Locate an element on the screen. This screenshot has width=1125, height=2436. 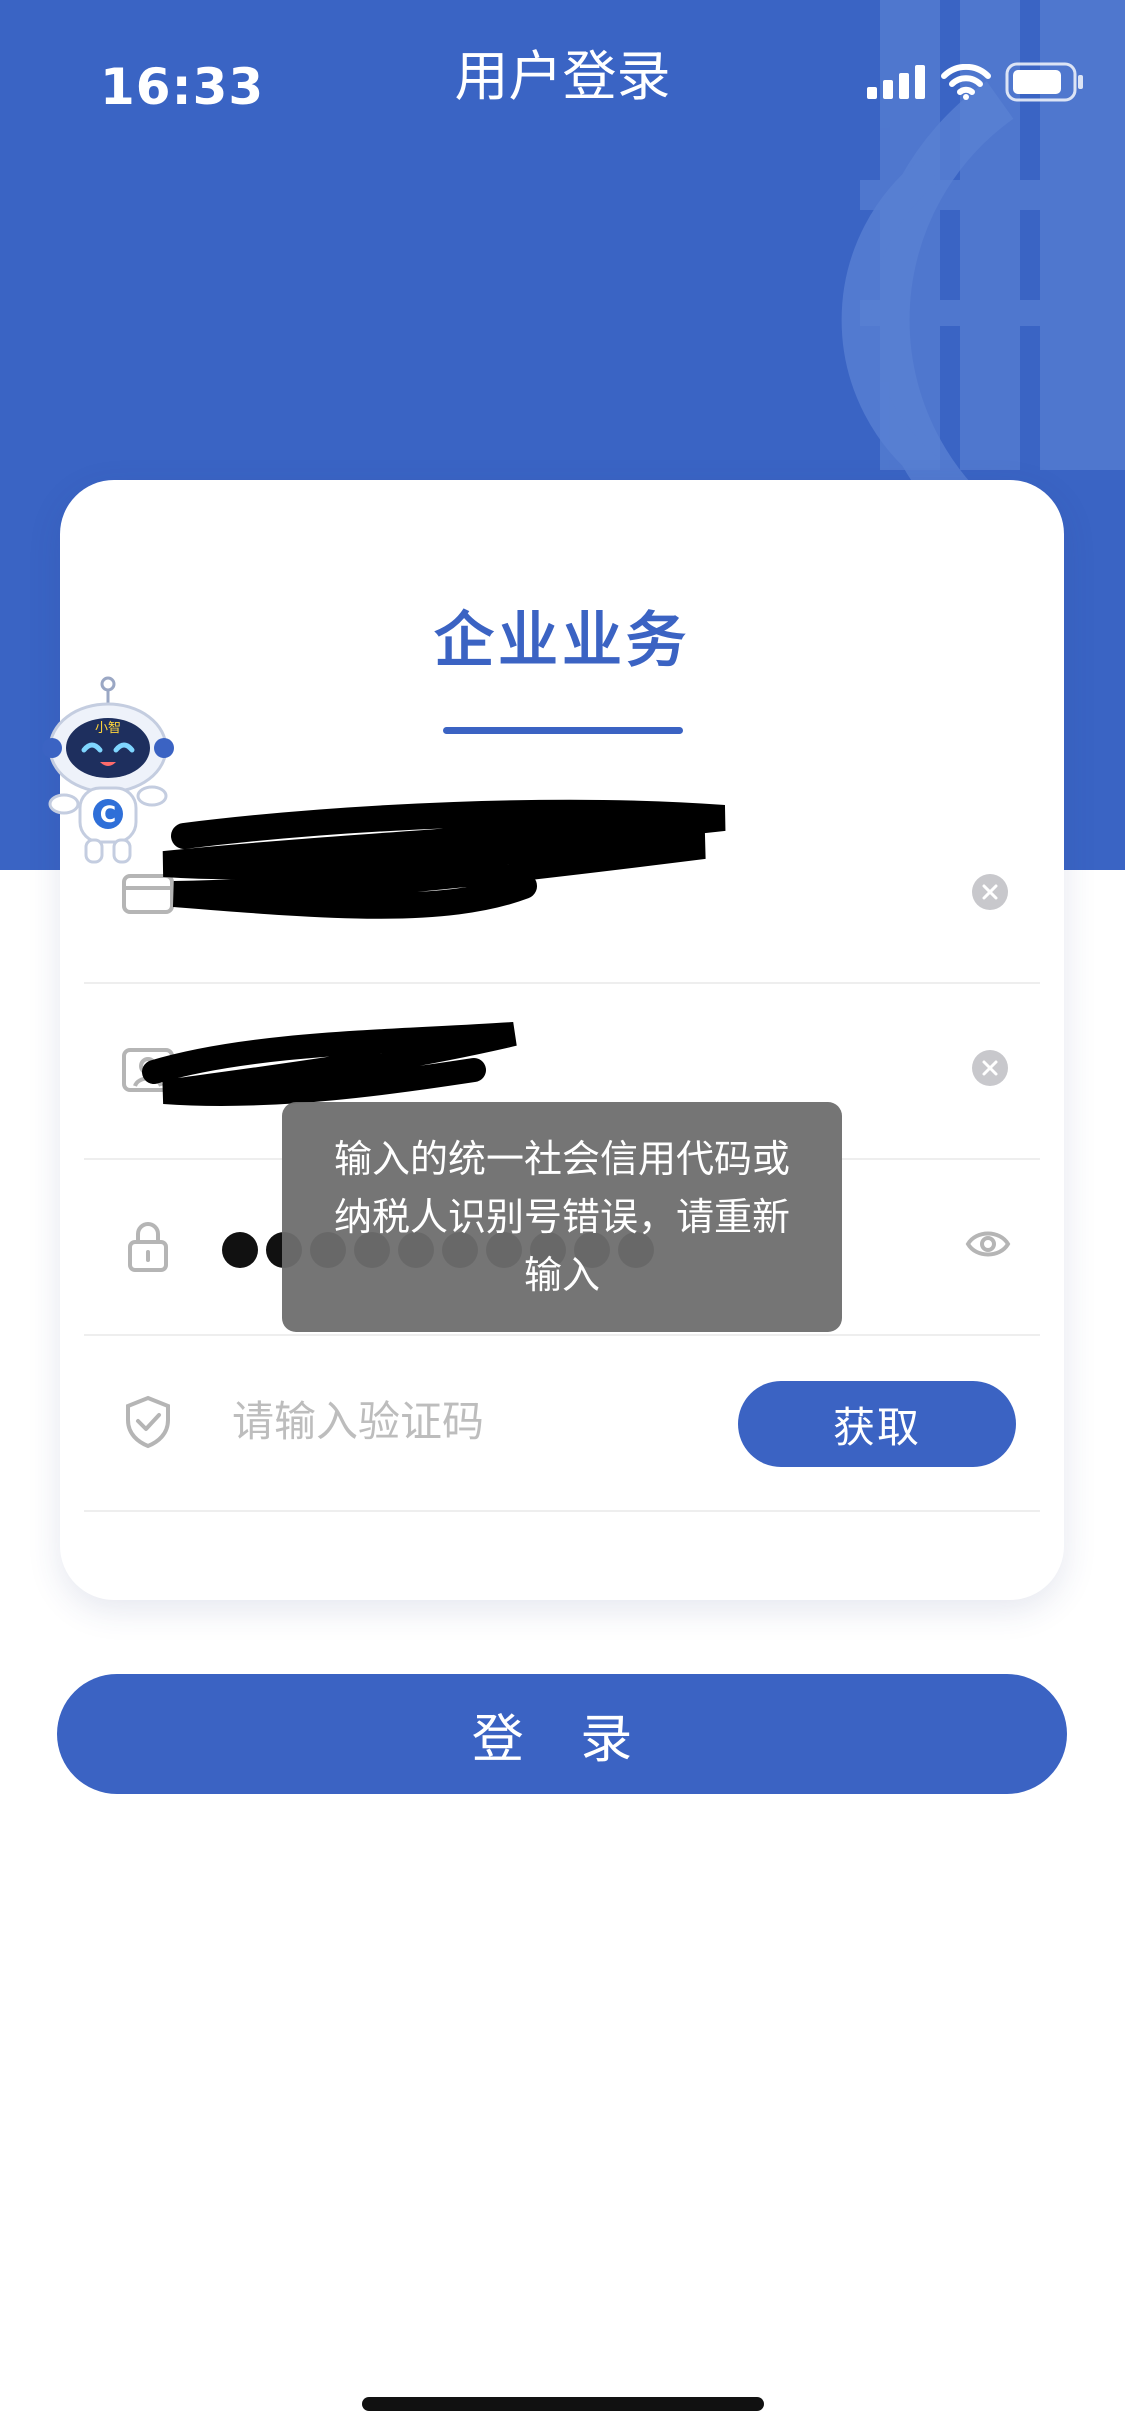
credit-code-field is located at coordinates (562, 891).